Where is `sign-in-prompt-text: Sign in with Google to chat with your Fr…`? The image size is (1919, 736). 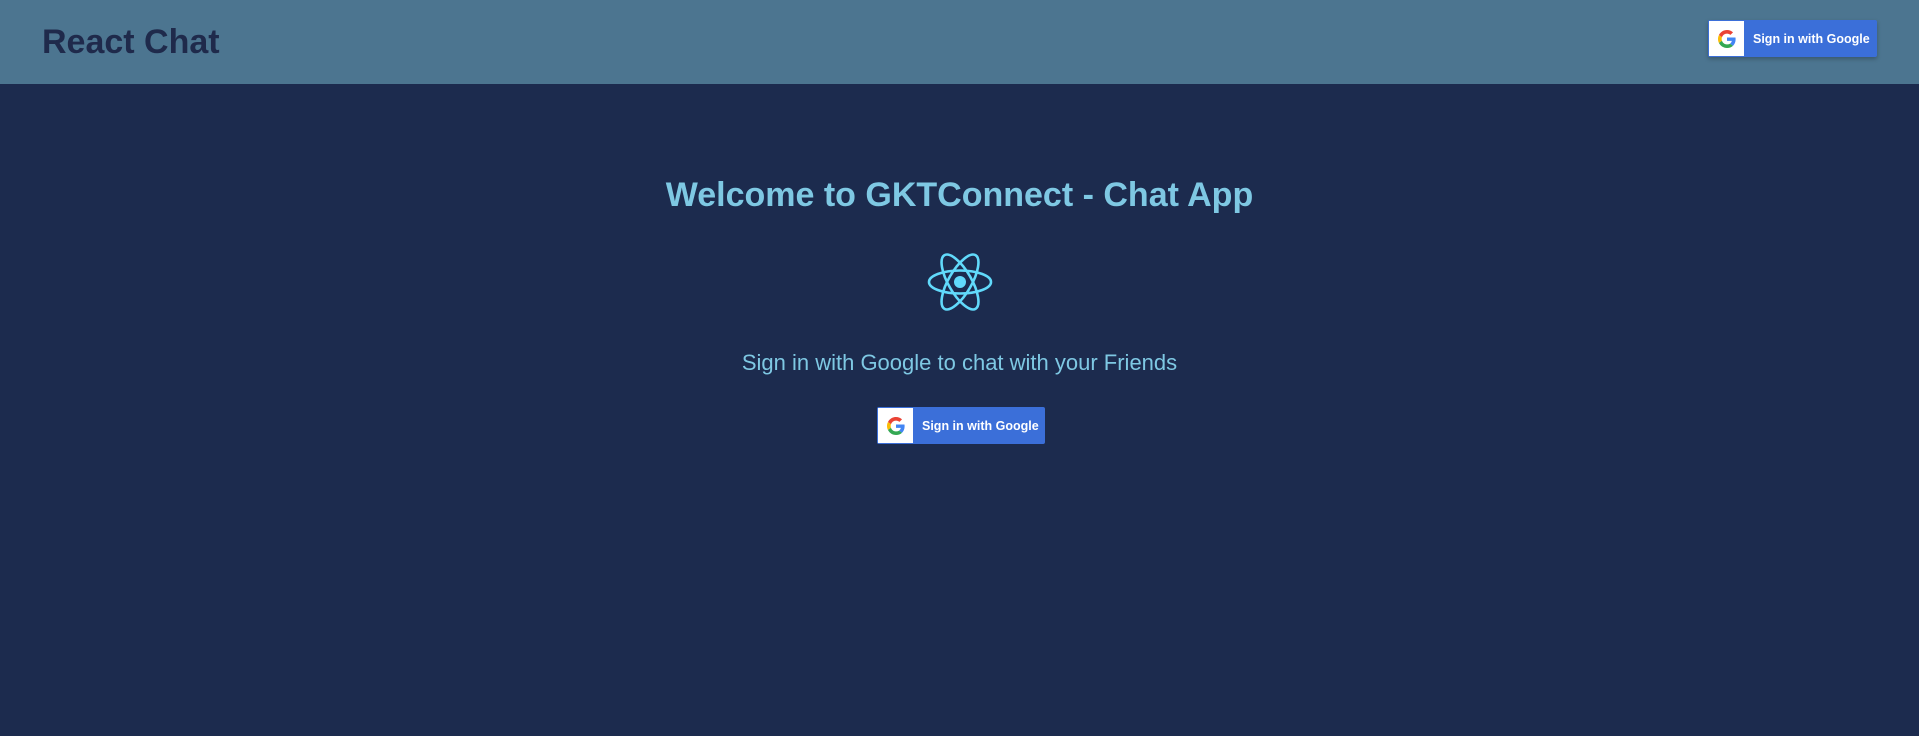 sign-in-prompt-text: Sign in with Google to chat with your Fr… is located at coordinates (959, 362).